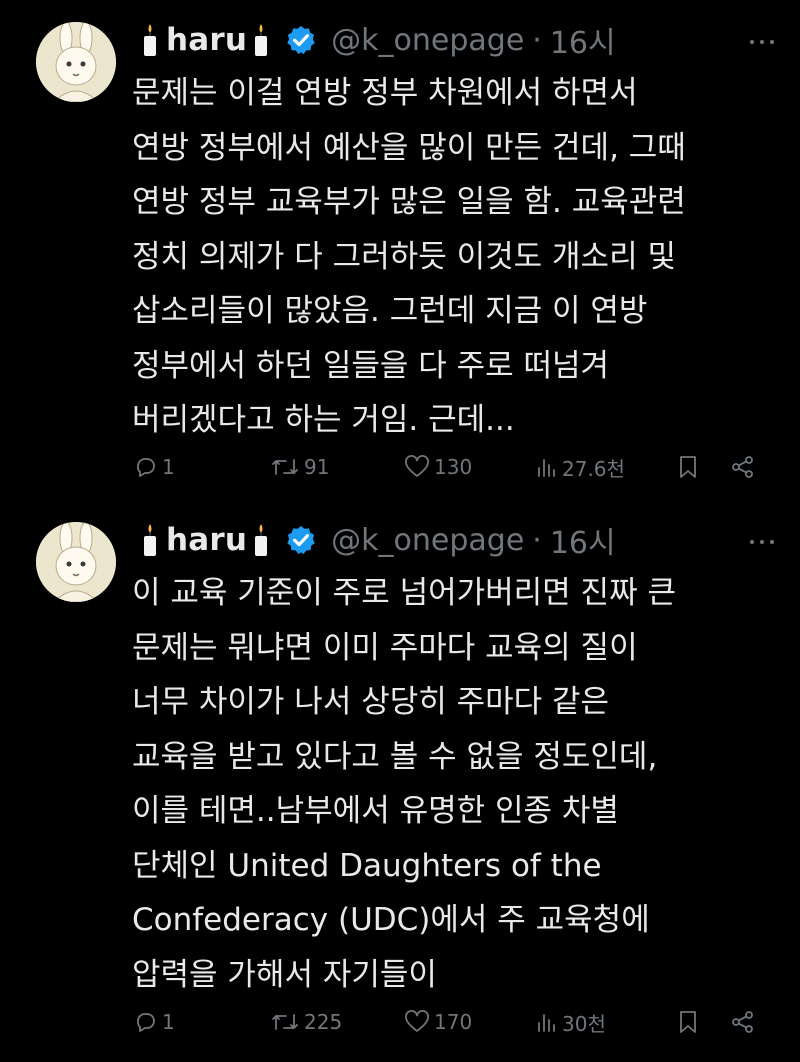  I want to click on retweet-count: 225, so click(323, 1022).